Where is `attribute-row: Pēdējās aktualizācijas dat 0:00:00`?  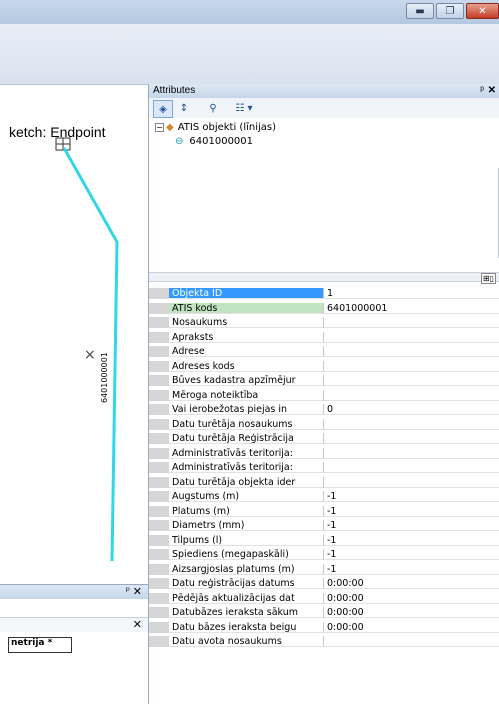
attribute-row: Pēdējās aktualizācijas dat 0:00:00 is located at coordinates (324, 598).